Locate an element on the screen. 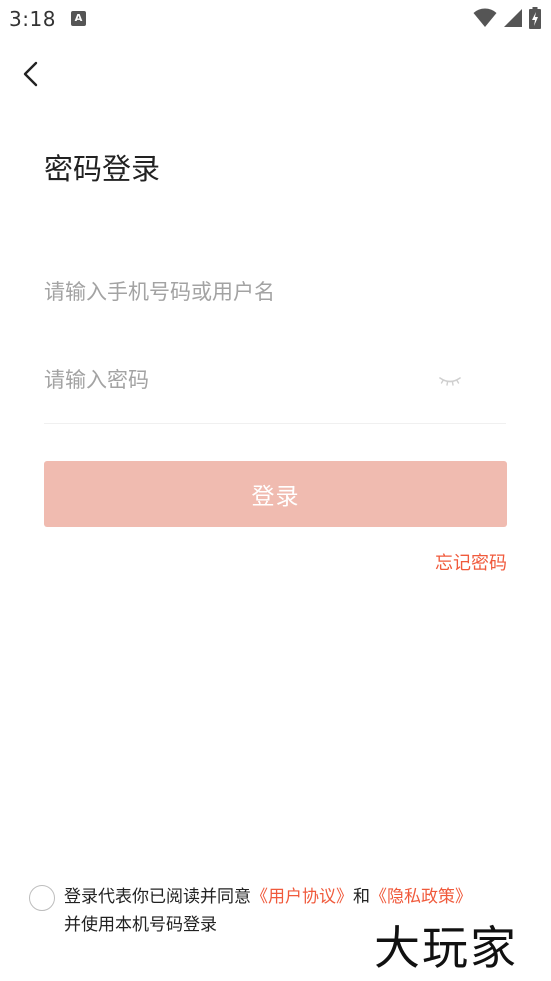 The image size is (551, 981). agreement-suffix: 并使用本机号码登录 is located at coordinates (140, 925).